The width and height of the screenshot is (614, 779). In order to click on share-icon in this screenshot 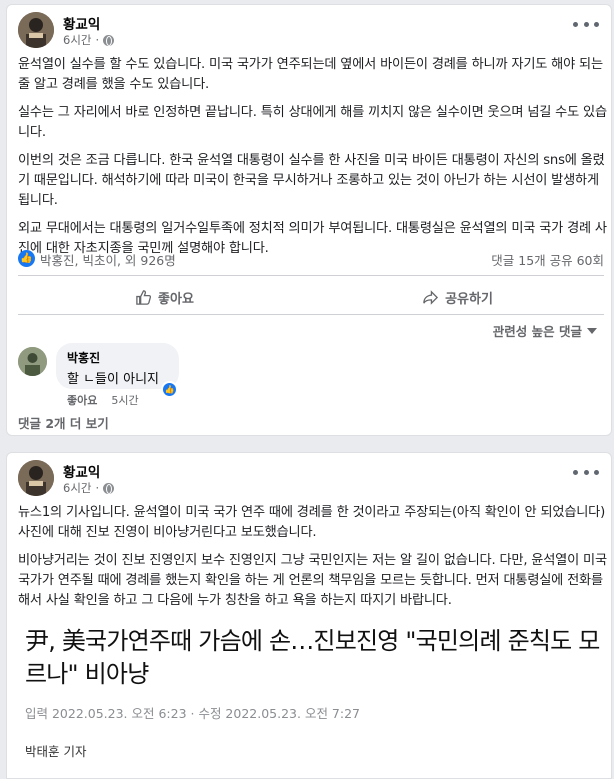, I will do `click(431, 297)`.